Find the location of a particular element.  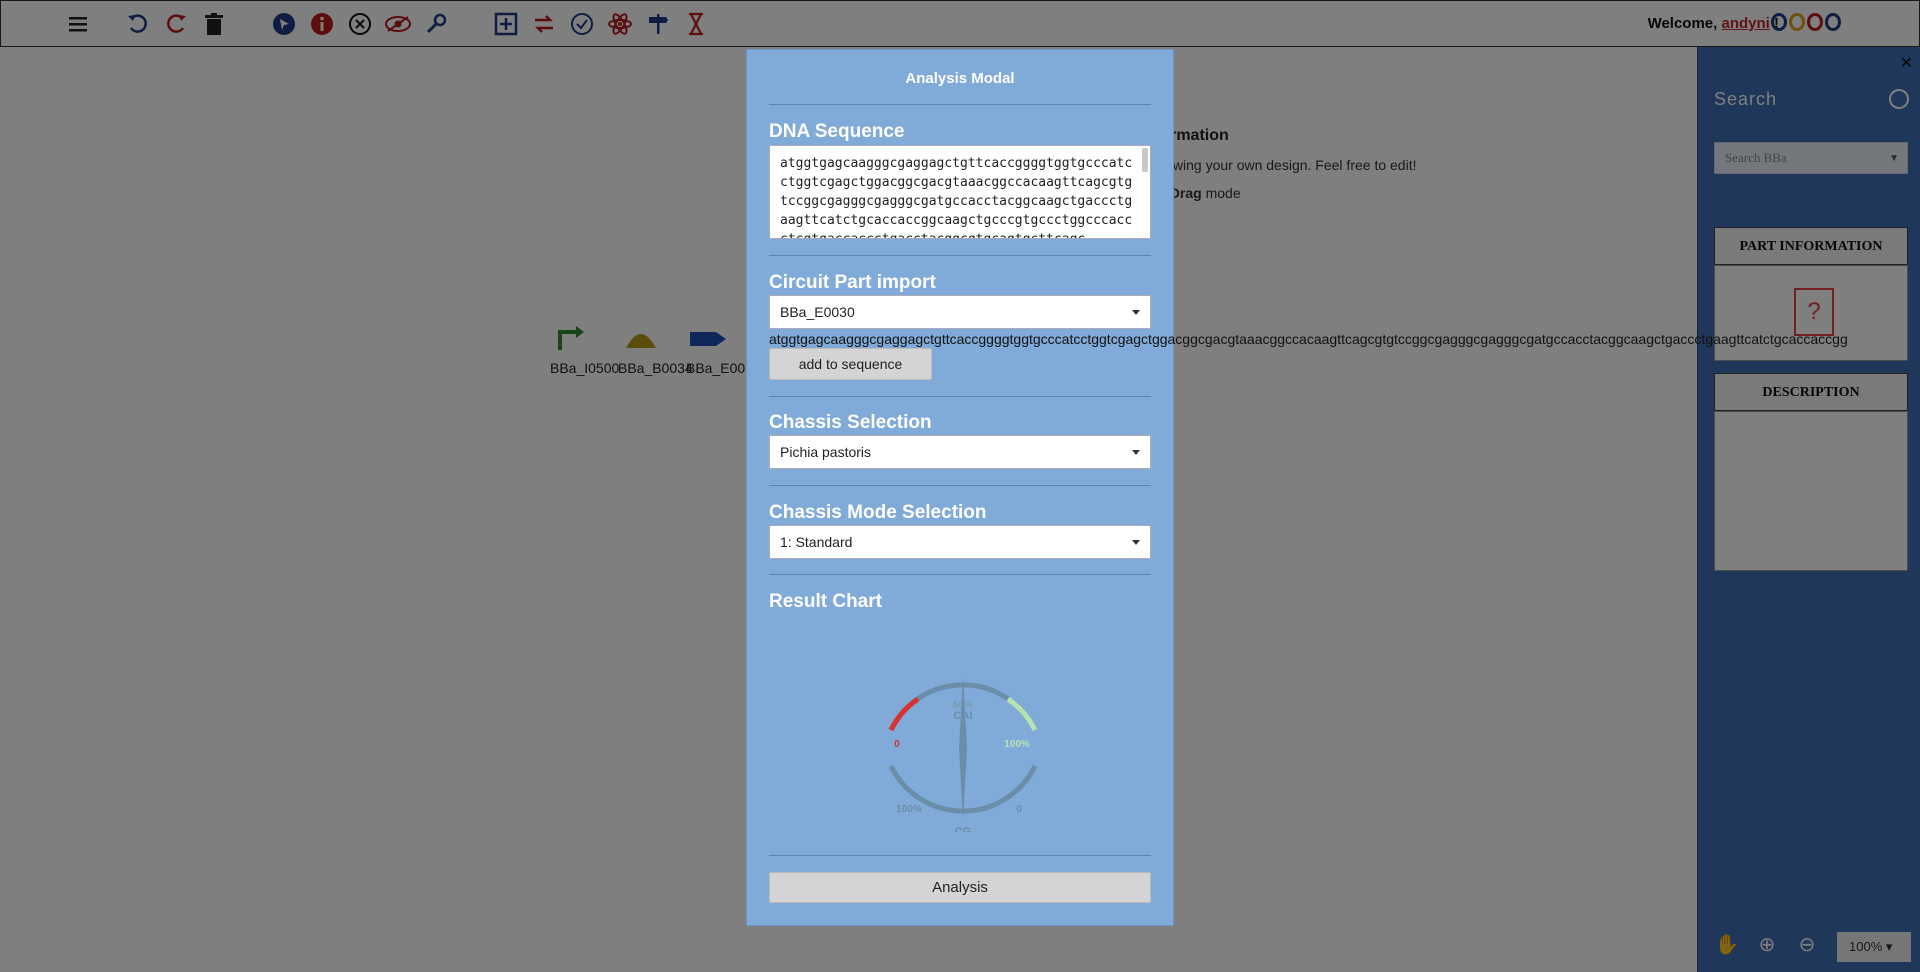

circuit-part-value: BBa_E0030 is located at coordinates (817, 312).